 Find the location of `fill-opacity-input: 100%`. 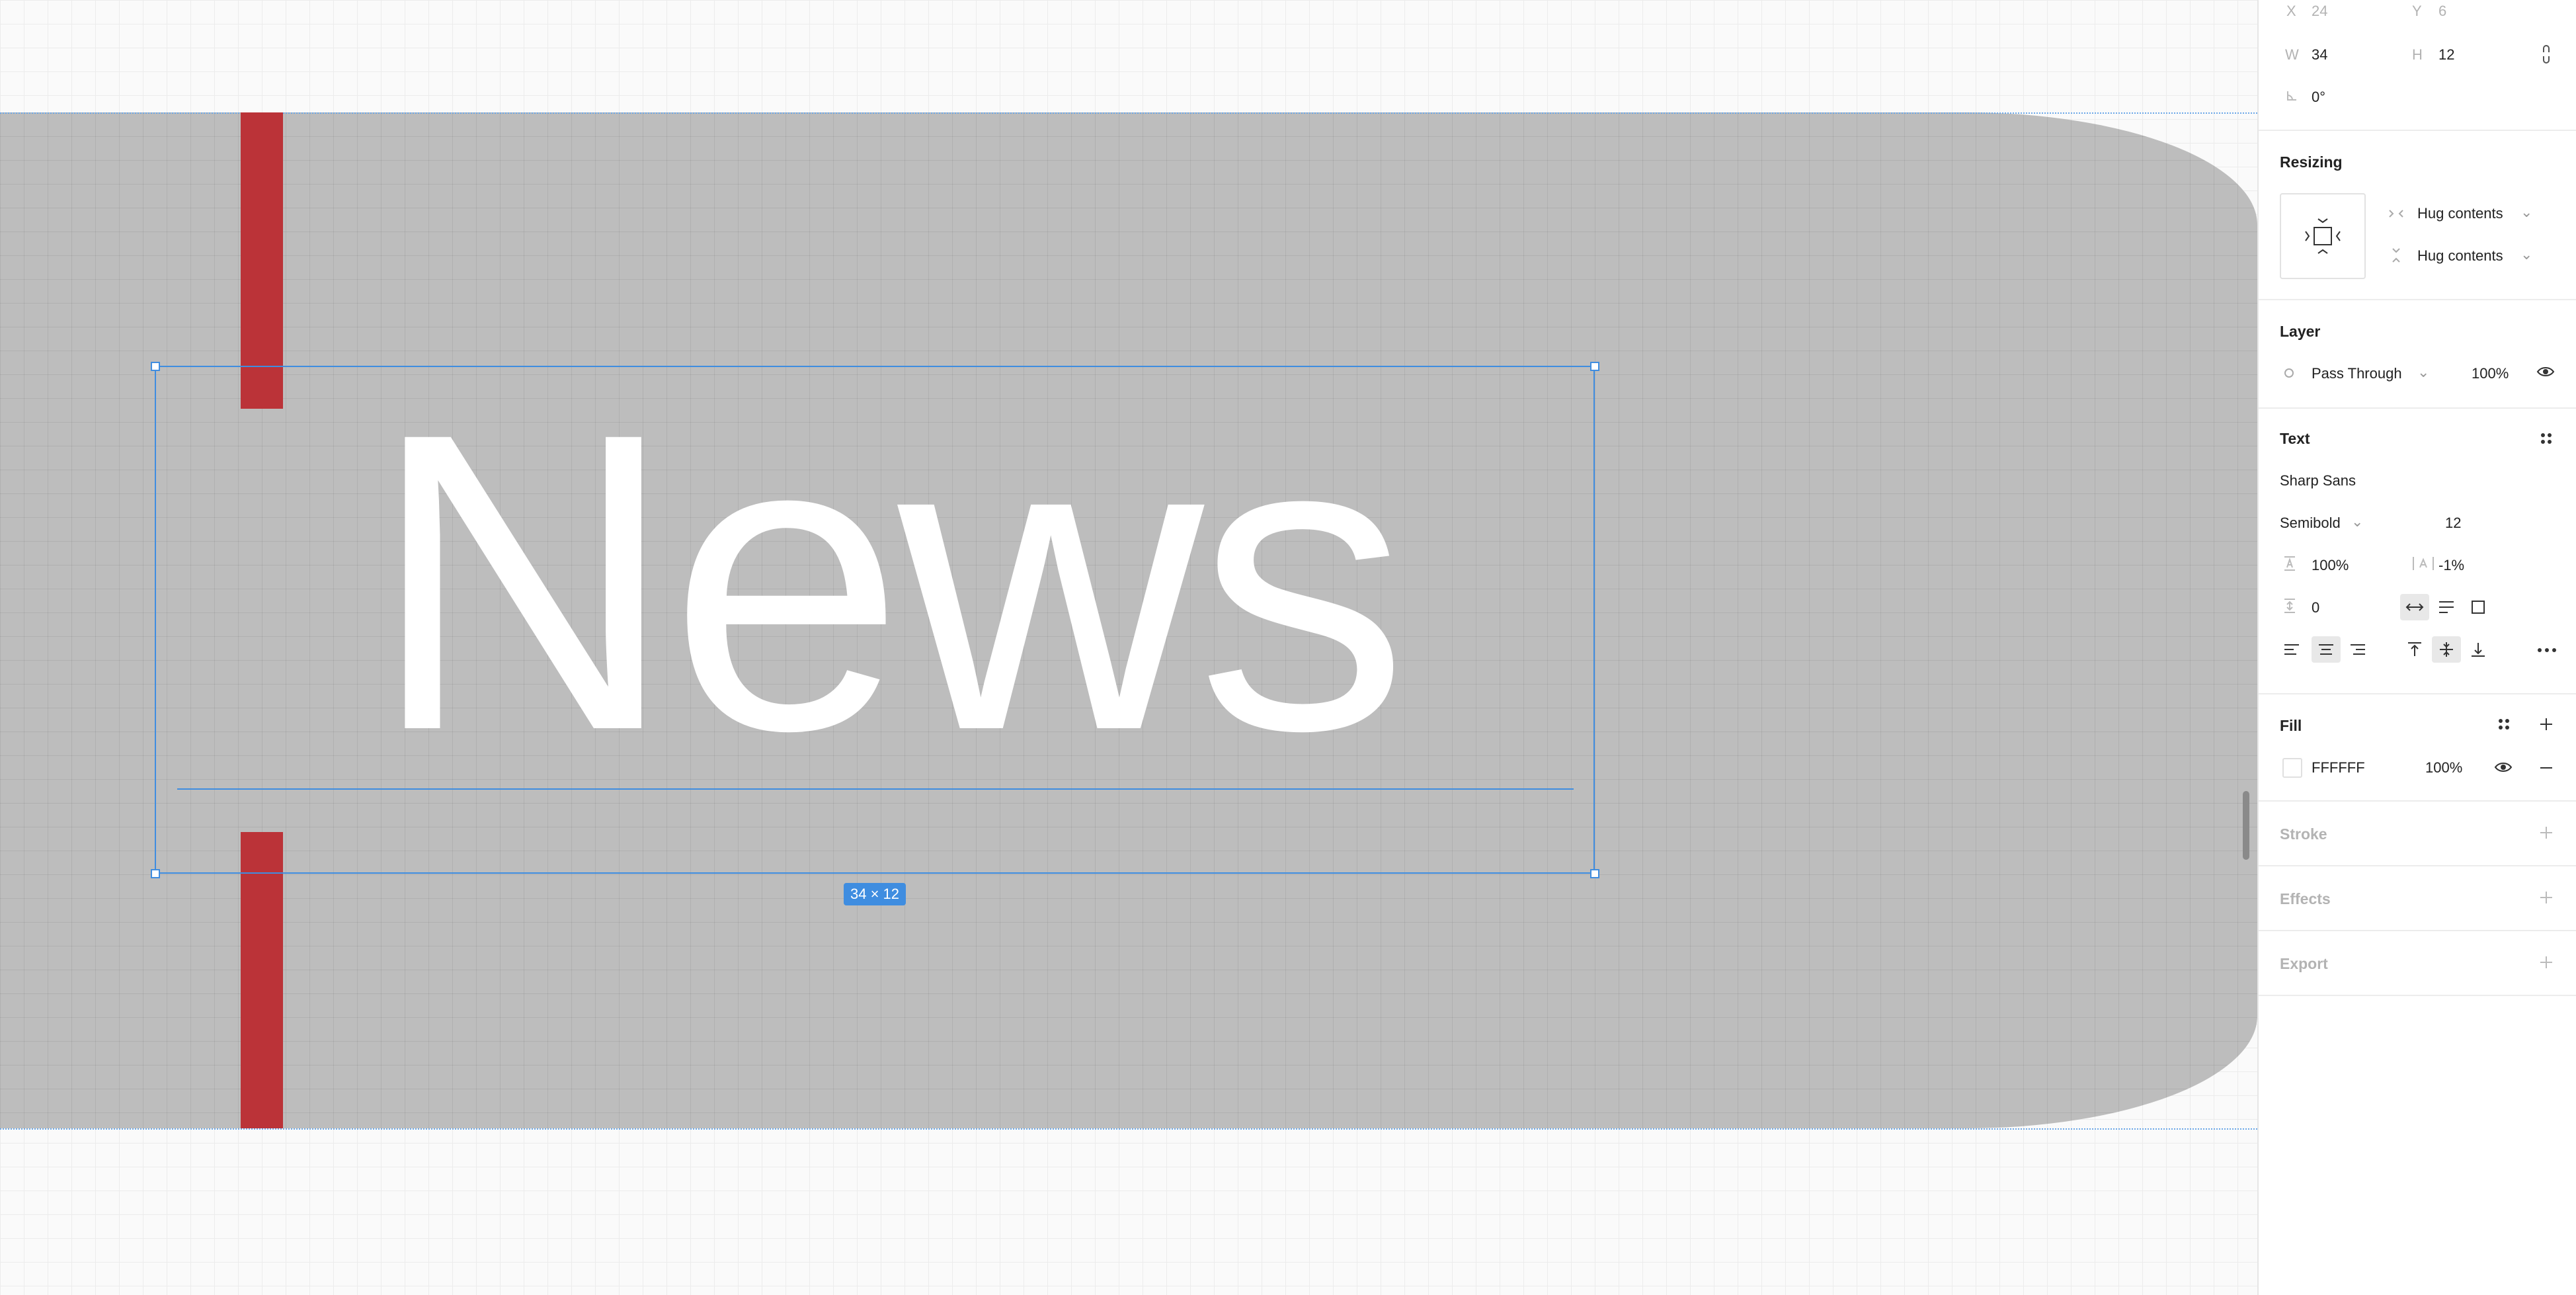

fill-opacity-input: 100% is located at coordinates (2443, 767).